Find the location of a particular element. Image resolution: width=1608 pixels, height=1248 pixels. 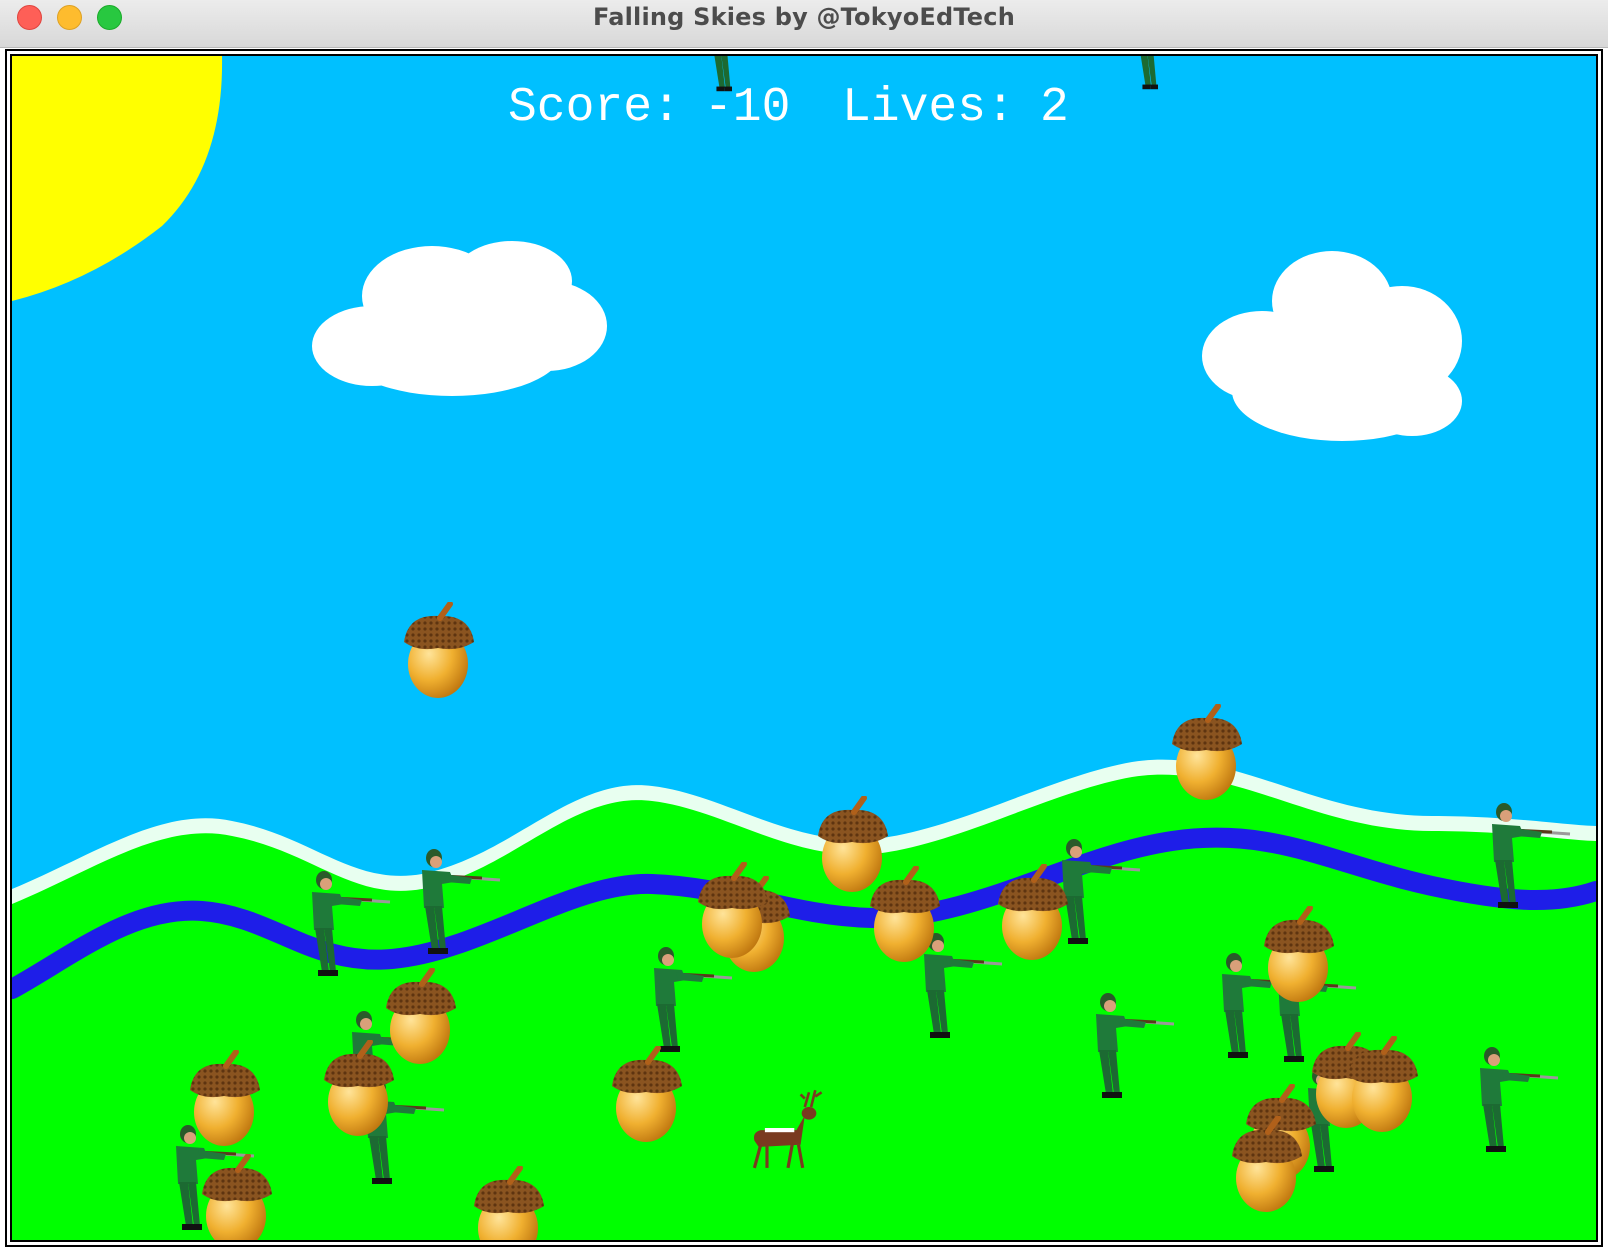

hud: Score: -10 Lives: 2 is located at coordinates (788, 108).